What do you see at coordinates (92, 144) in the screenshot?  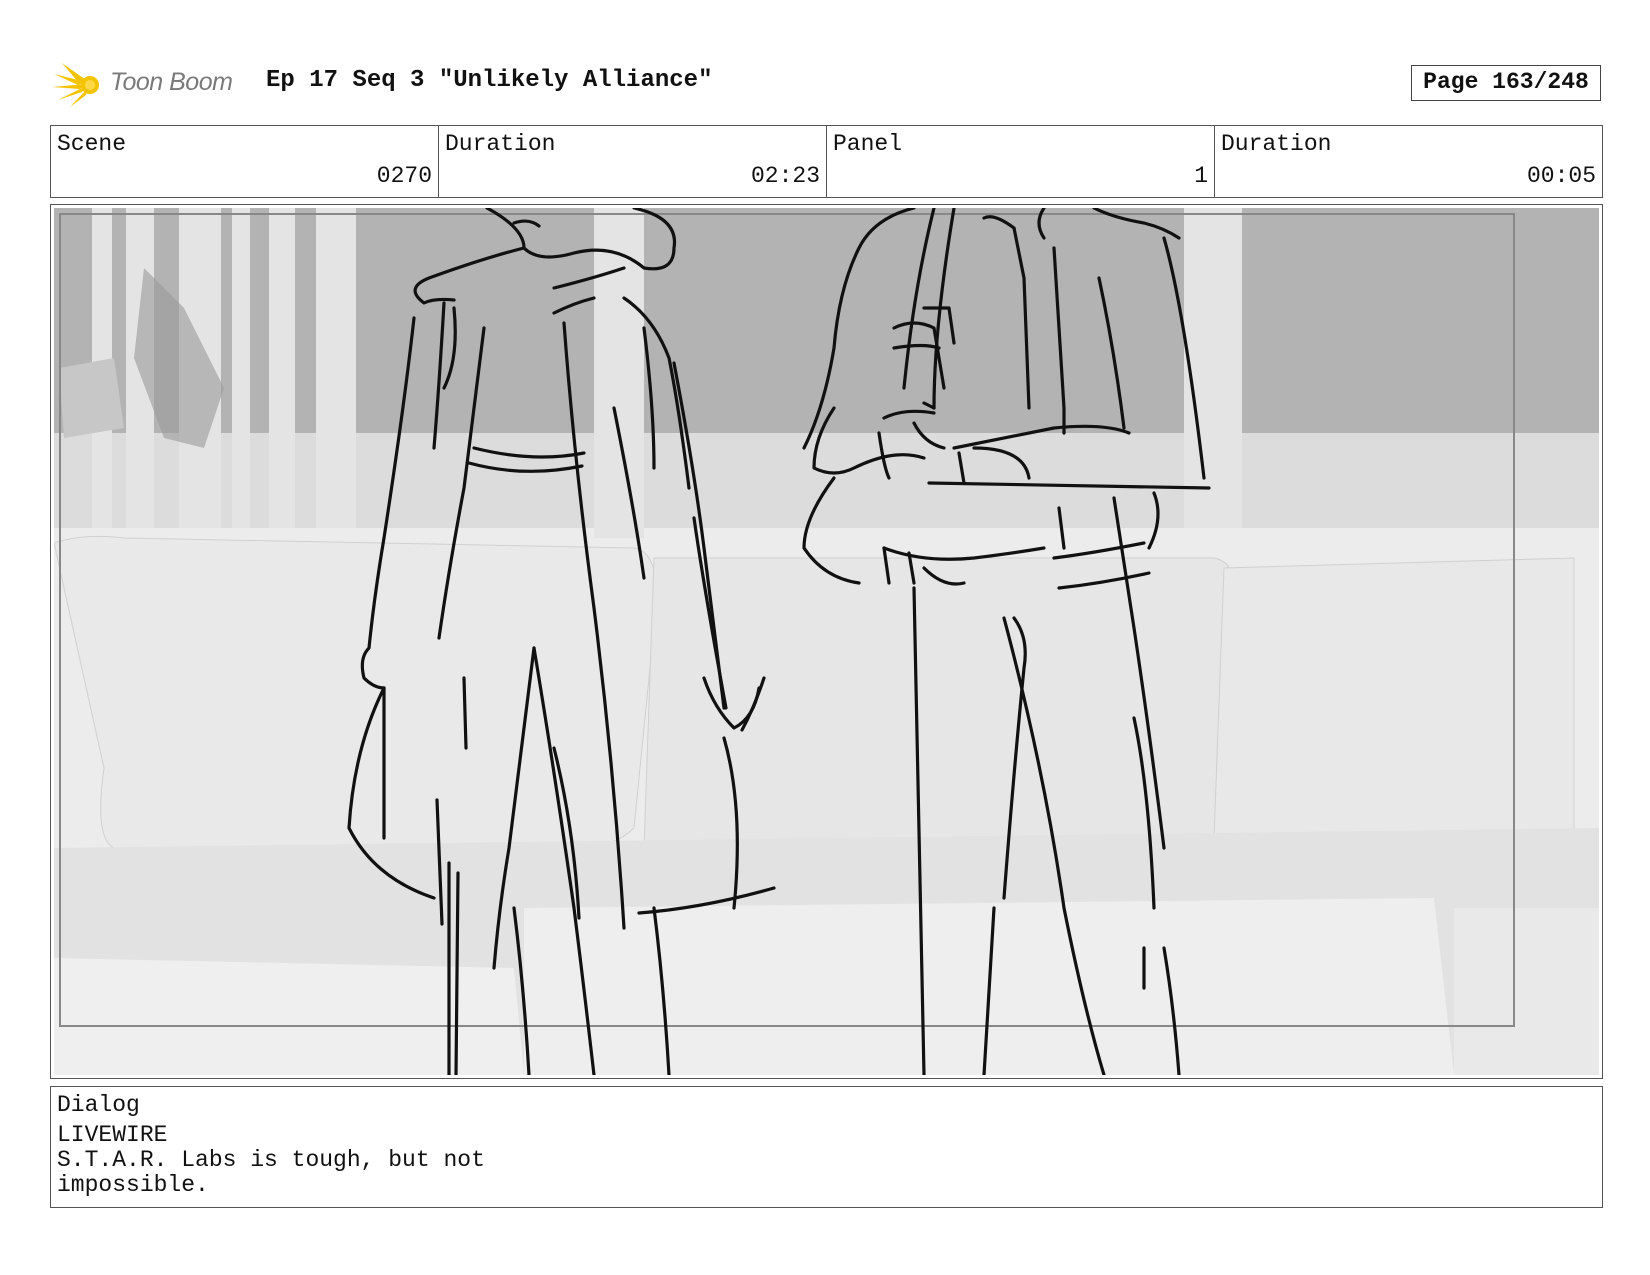 I see `scene-label: Scene` at bounding box center [92, 144].